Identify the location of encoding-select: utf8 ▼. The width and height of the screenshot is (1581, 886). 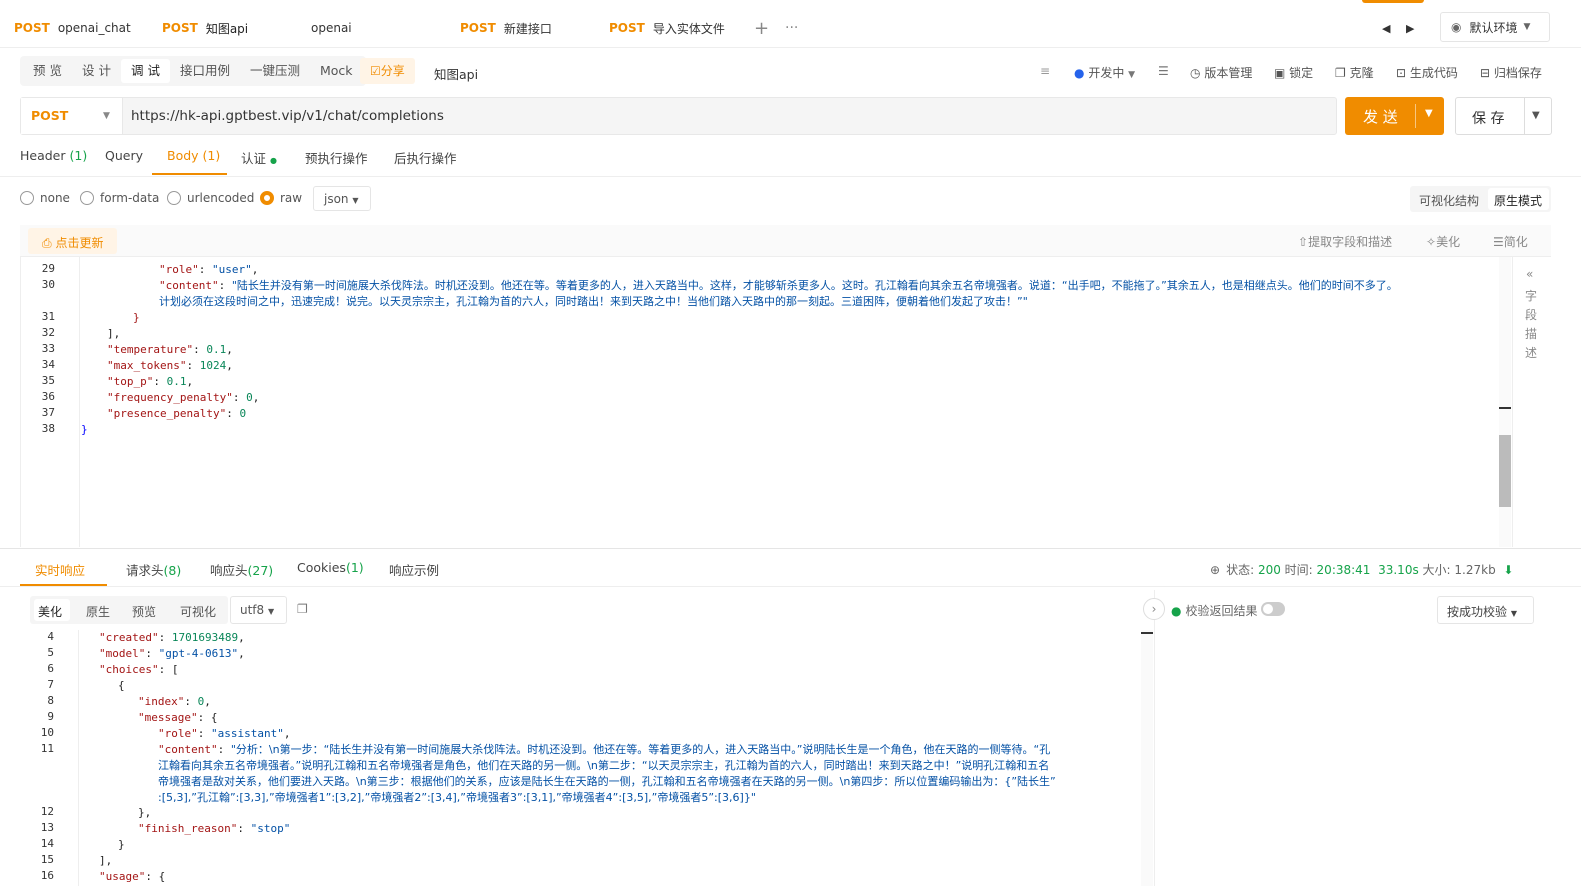
(258, 610).